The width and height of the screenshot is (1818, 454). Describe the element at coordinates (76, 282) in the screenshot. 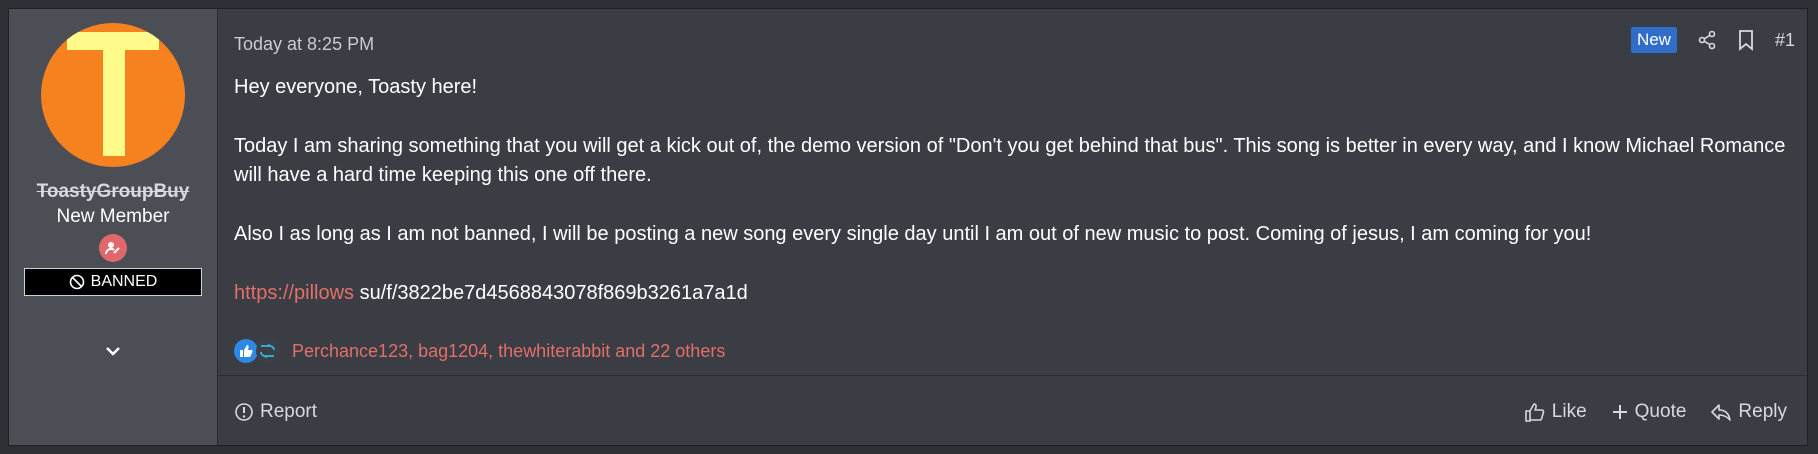

I see `ban-icon` at that location.